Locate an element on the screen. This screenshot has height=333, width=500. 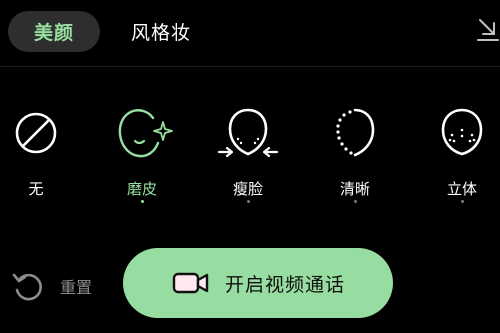
option-contour: 立体 is located at coordinates (461, 159).